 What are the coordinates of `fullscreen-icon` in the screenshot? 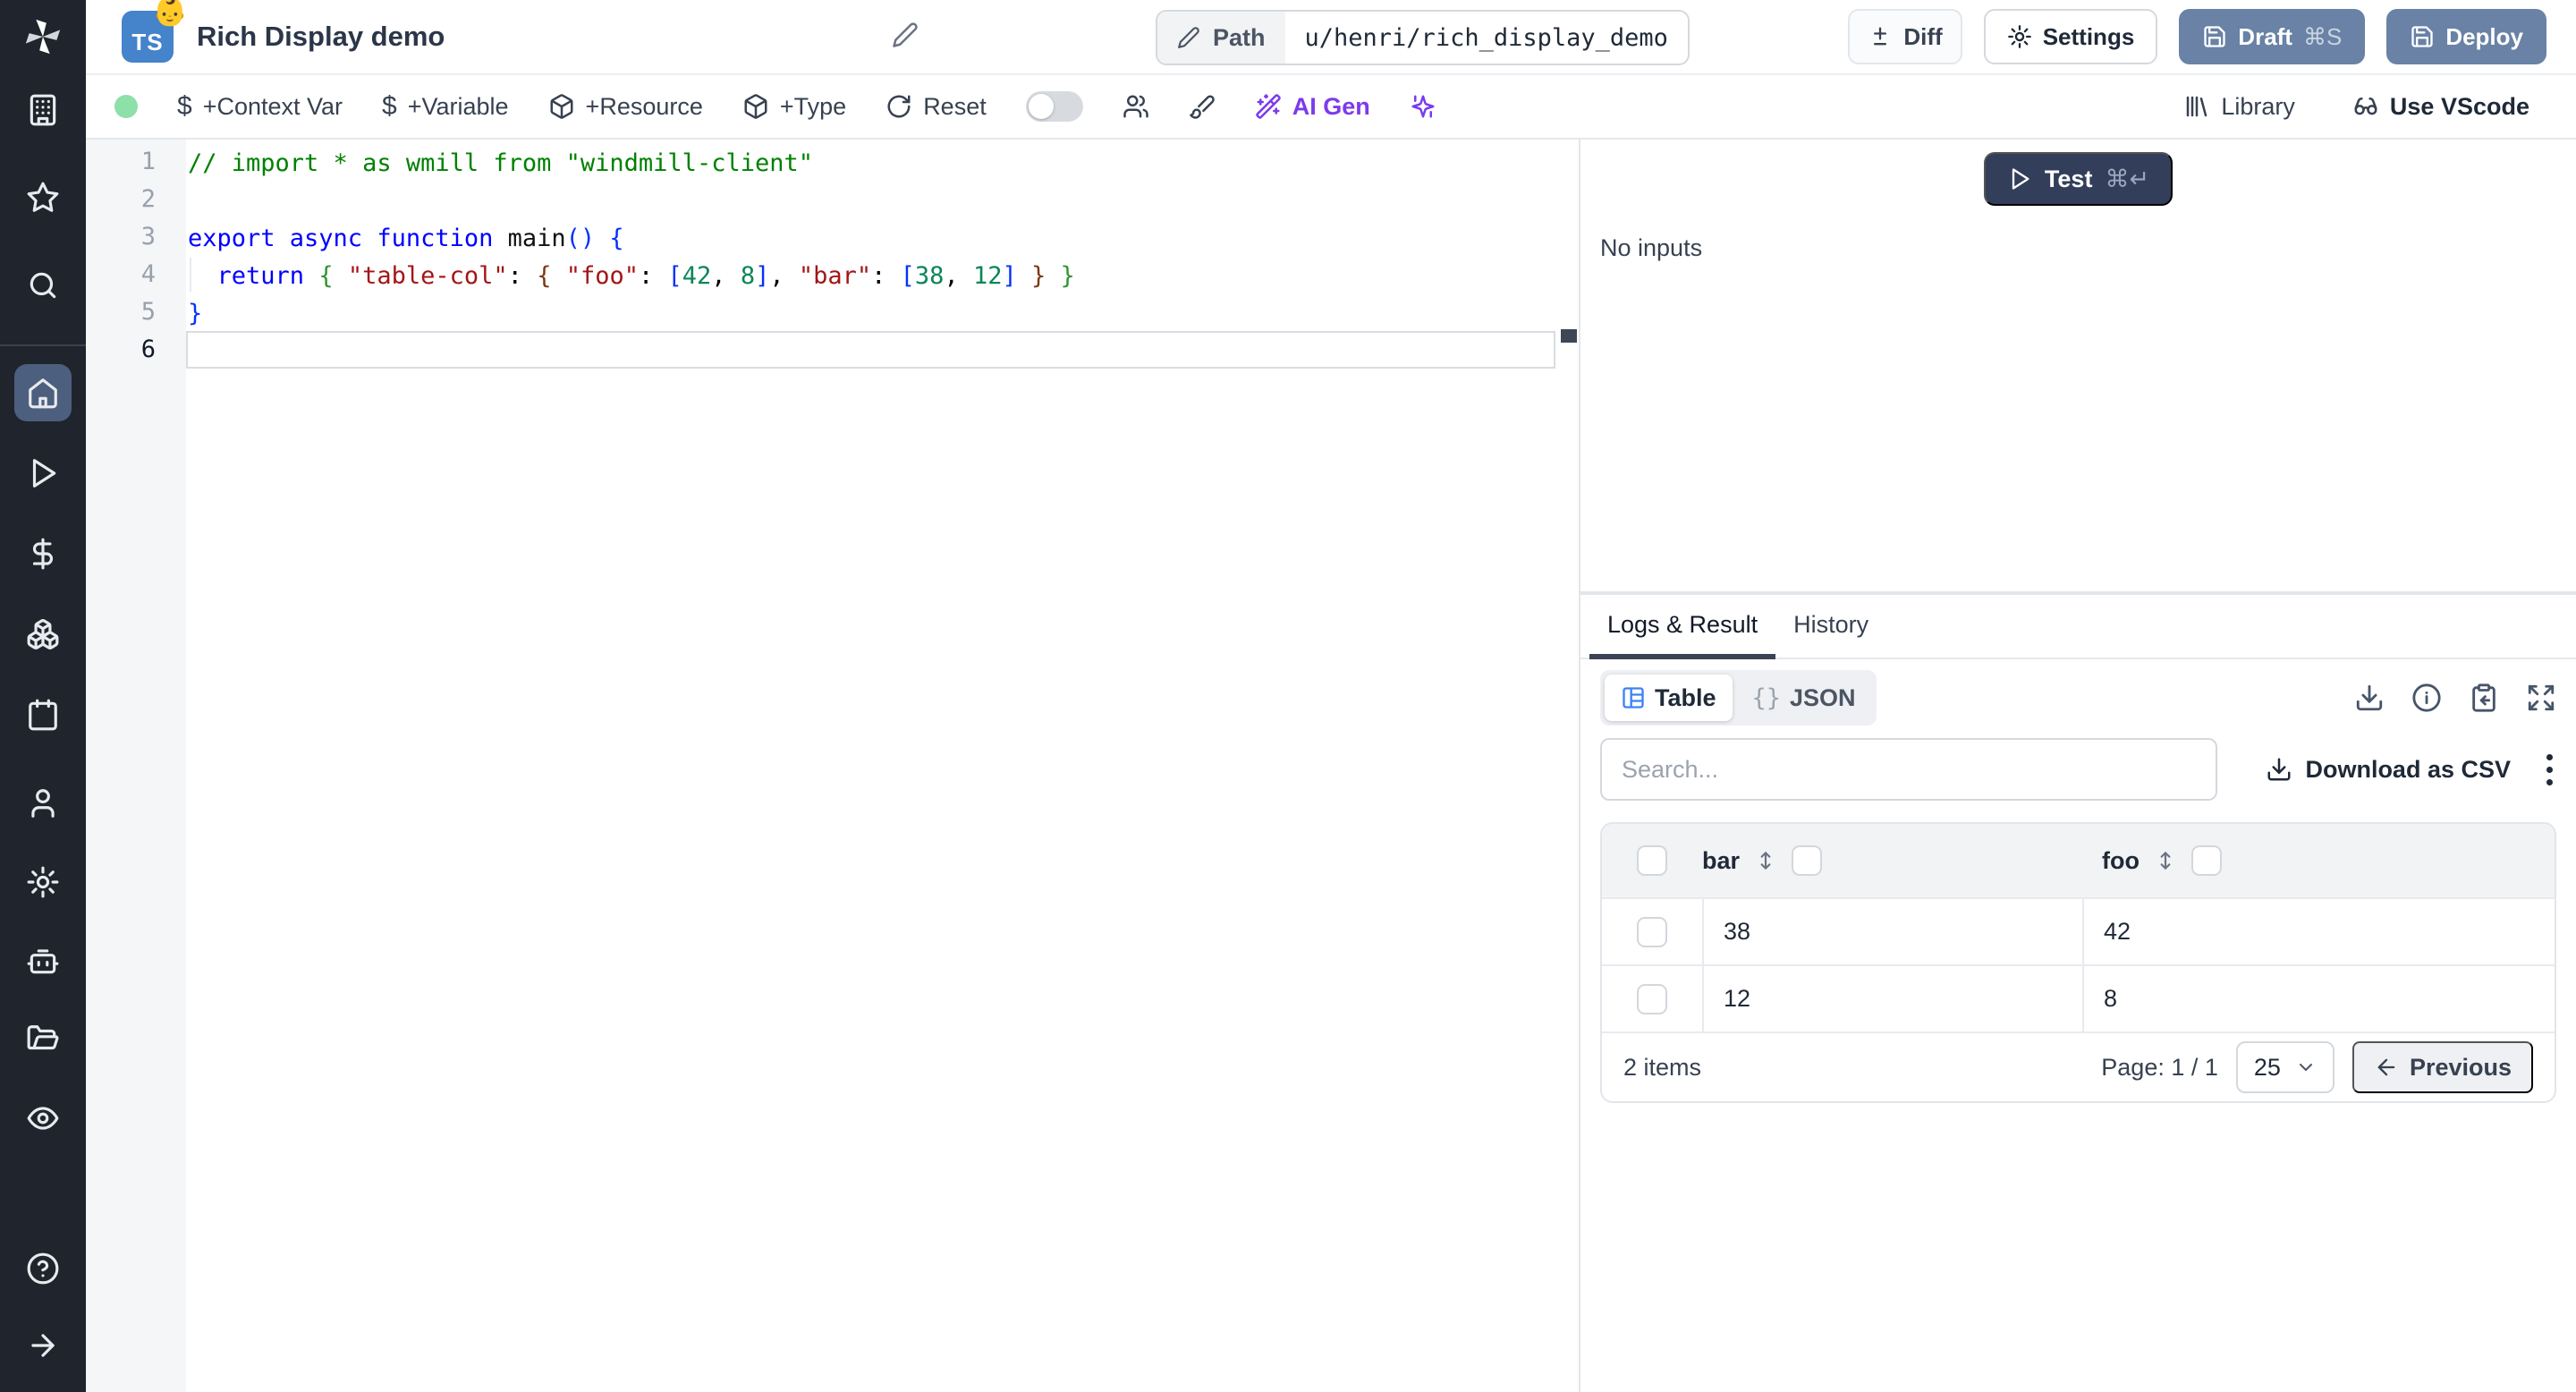 It's located at (2541, 698).